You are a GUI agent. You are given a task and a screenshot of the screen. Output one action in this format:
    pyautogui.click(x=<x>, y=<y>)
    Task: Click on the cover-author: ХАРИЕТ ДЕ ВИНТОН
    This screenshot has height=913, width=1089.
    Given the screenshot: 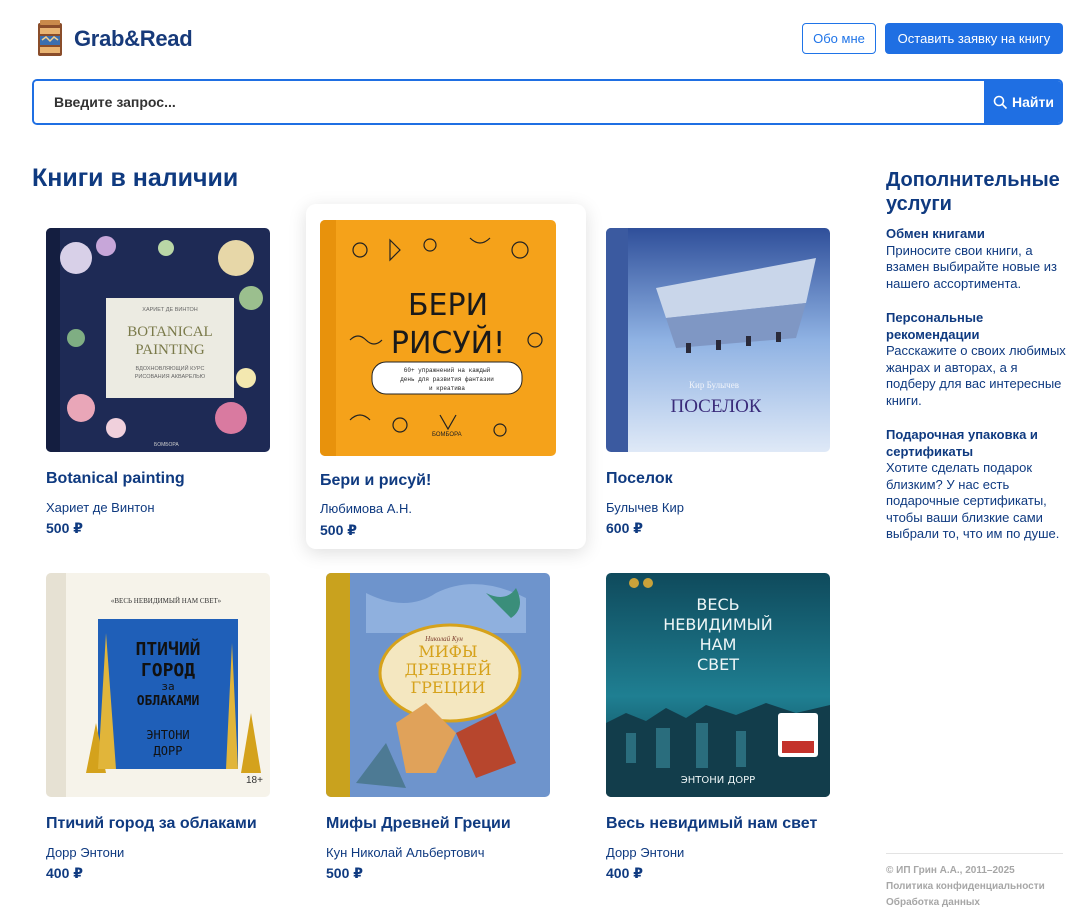 What is the action you would take?
    pyautogui.click(x=169, y=310)
    